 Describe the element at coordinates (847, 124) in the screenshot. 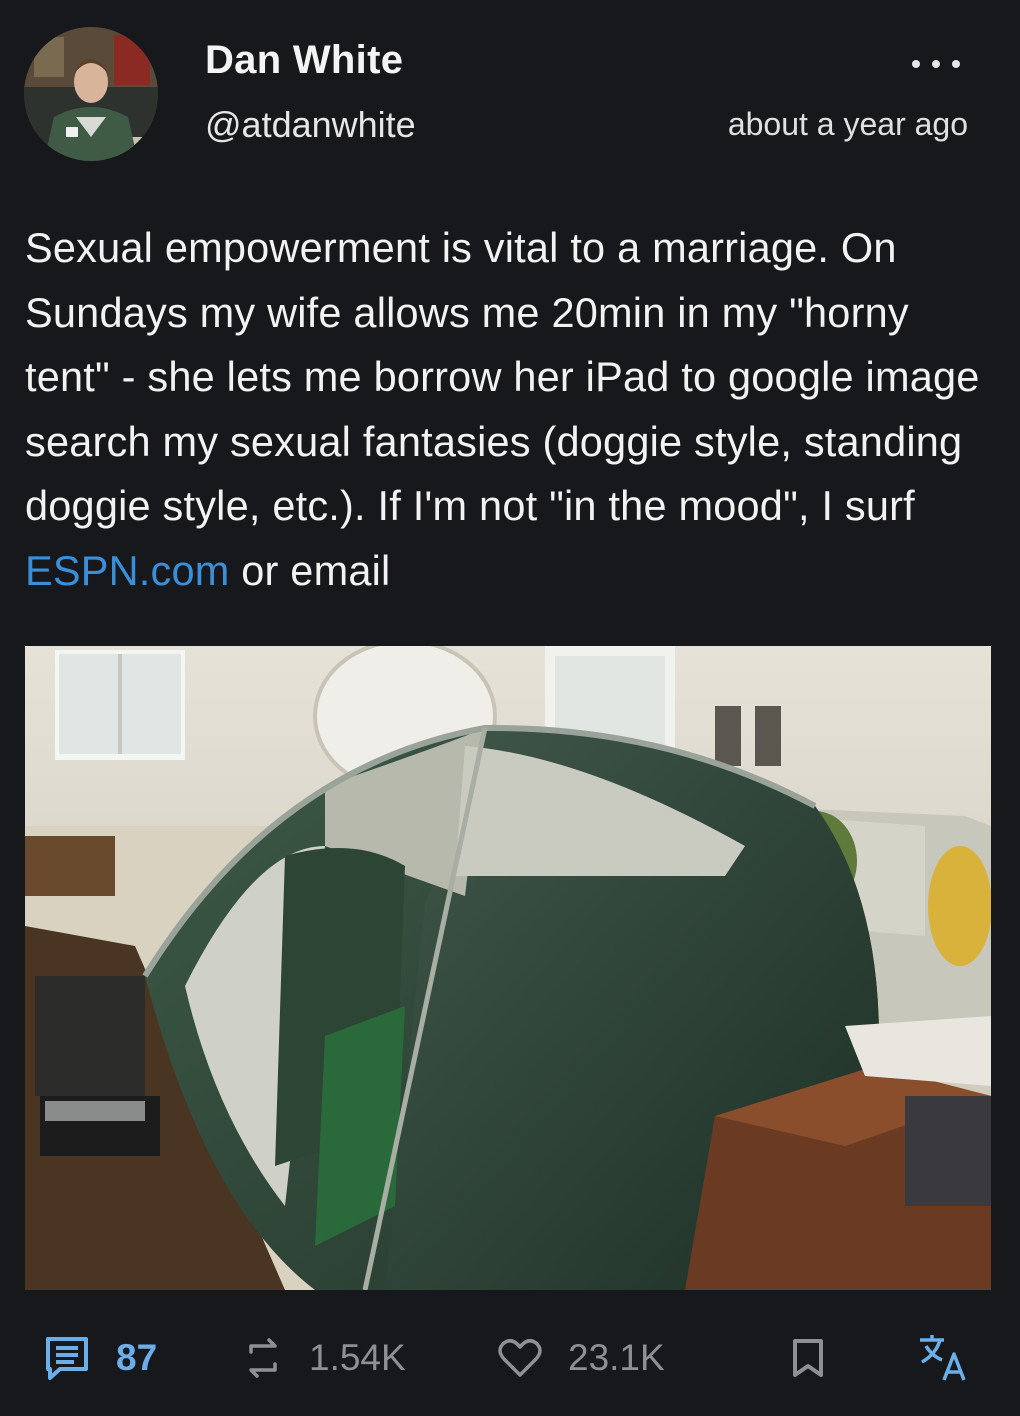

I see `post-timestamp: about a year ago` at that location.